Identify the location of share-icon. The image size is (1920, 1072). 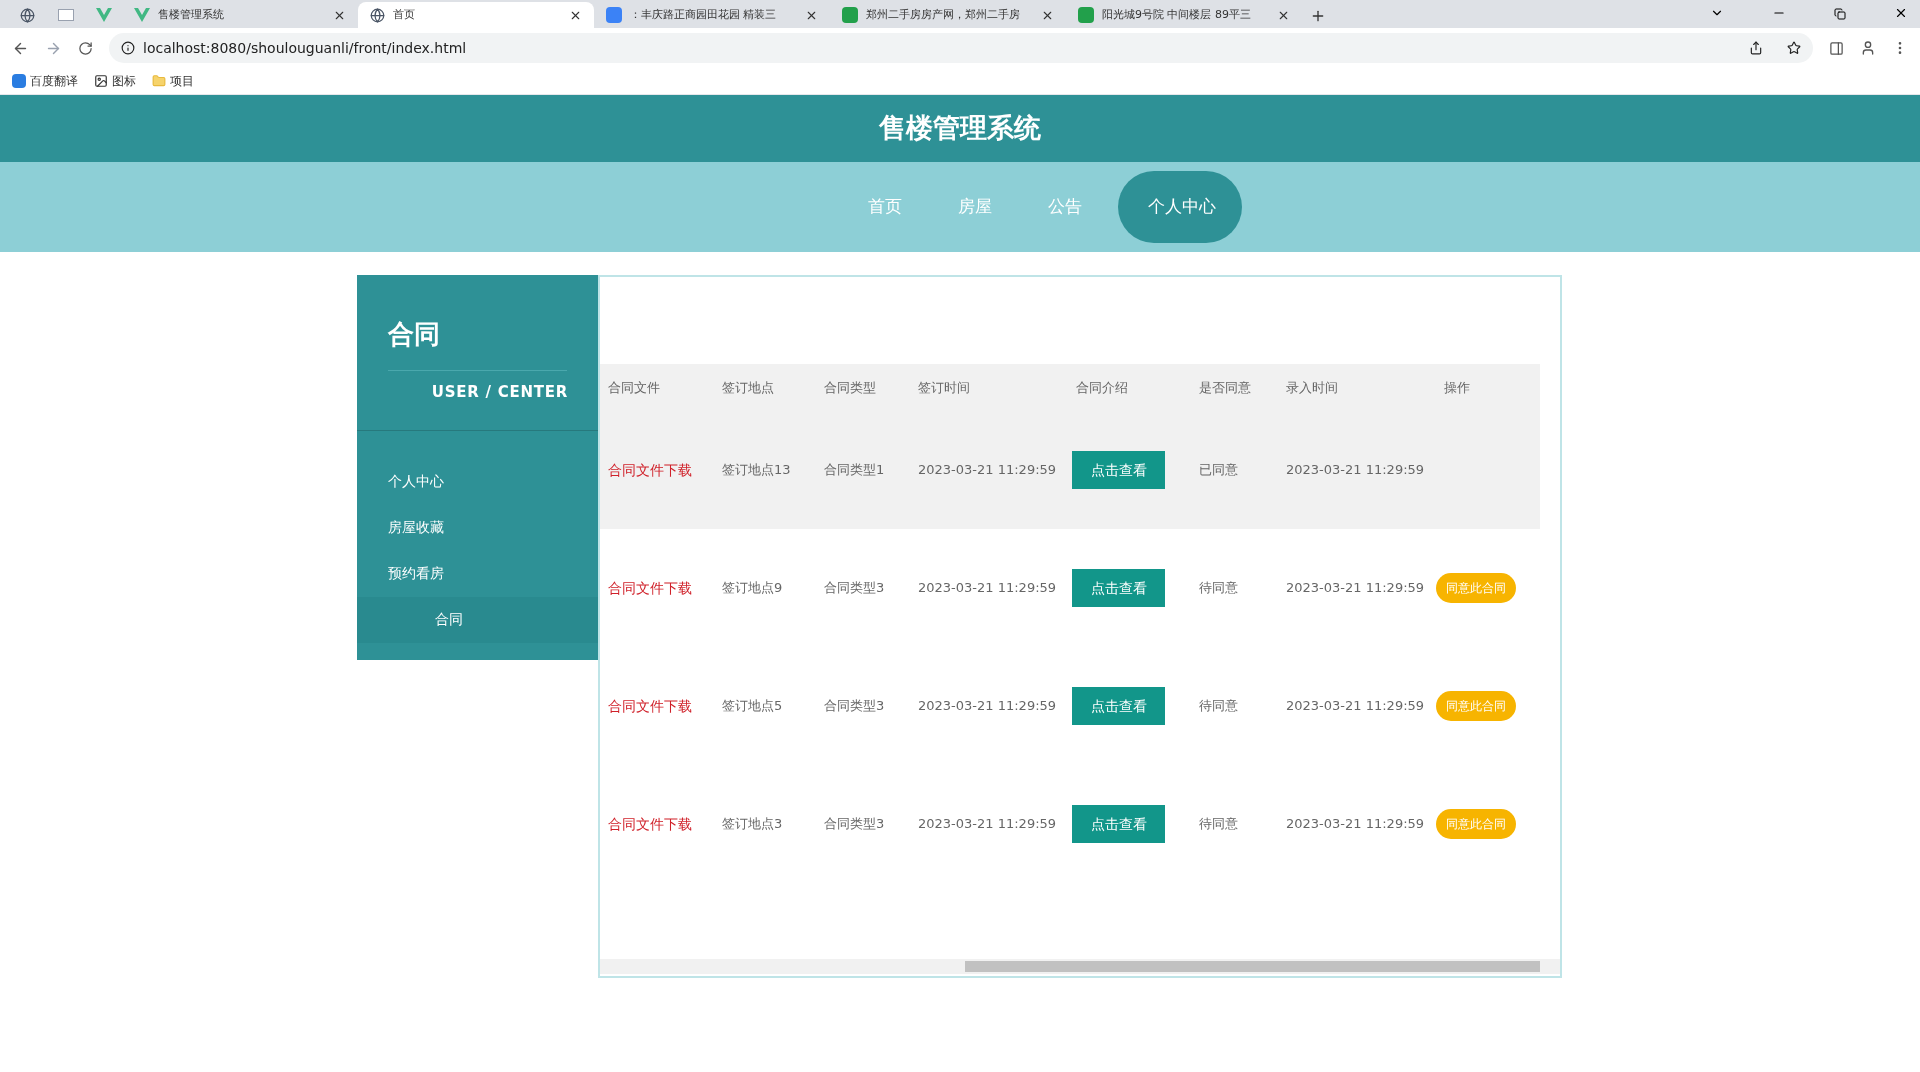
(1756, 48).